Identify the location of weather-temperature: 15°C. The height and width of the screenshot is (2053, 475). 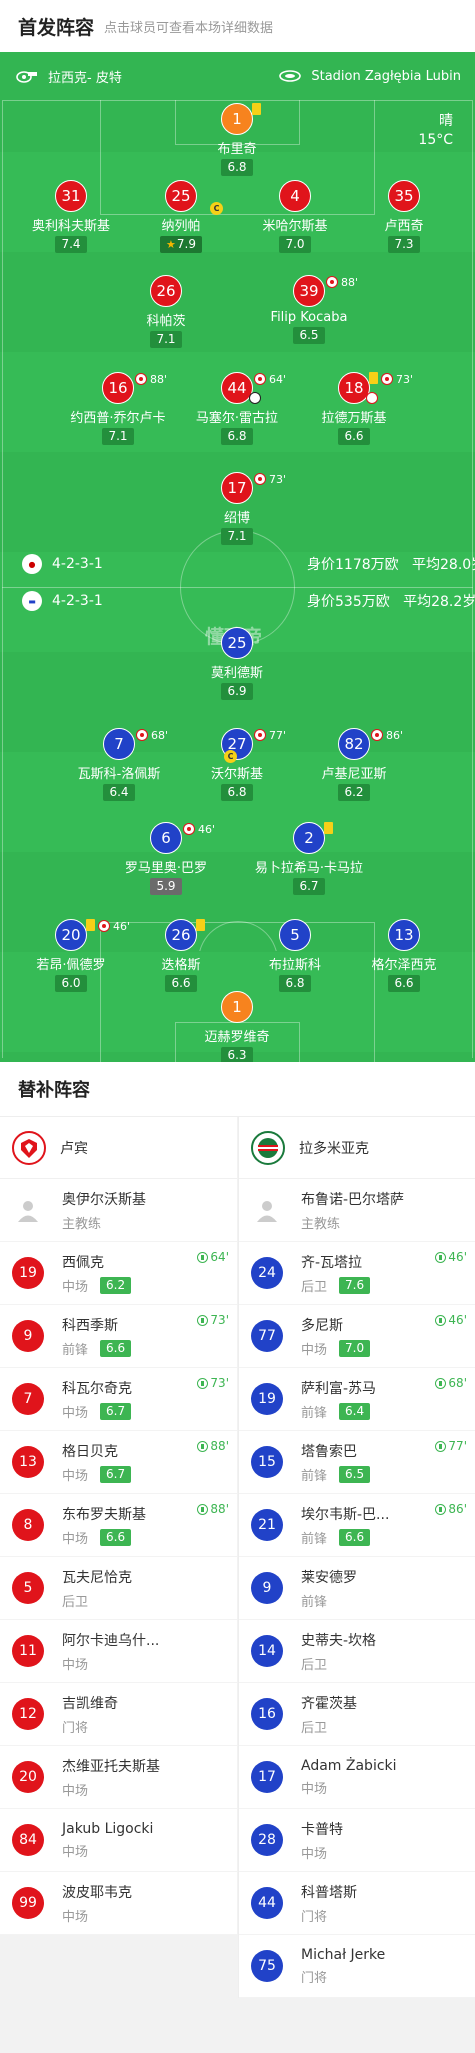
(435, 140).